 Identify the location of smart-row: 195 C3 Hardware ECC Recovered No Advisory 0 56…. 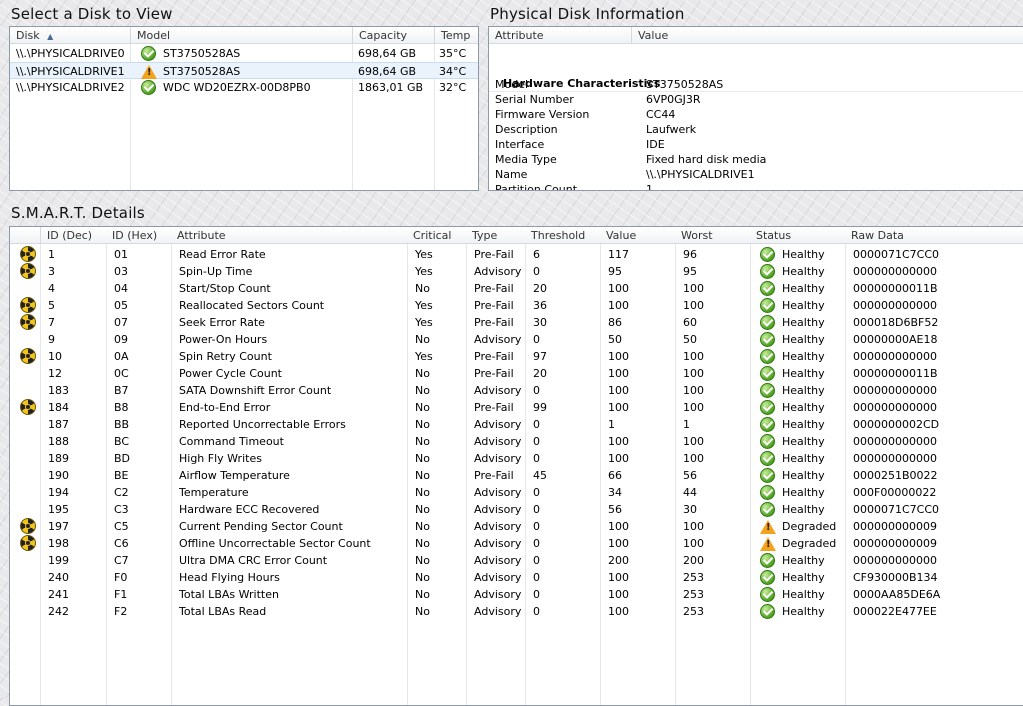
(516, 509).